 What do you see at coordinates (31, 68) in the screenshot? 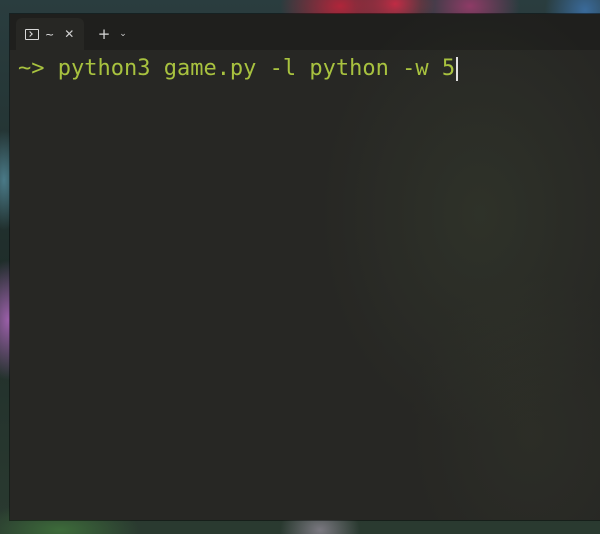
I see `prompt-symbol: ~>` at bounding box center [31, 68].